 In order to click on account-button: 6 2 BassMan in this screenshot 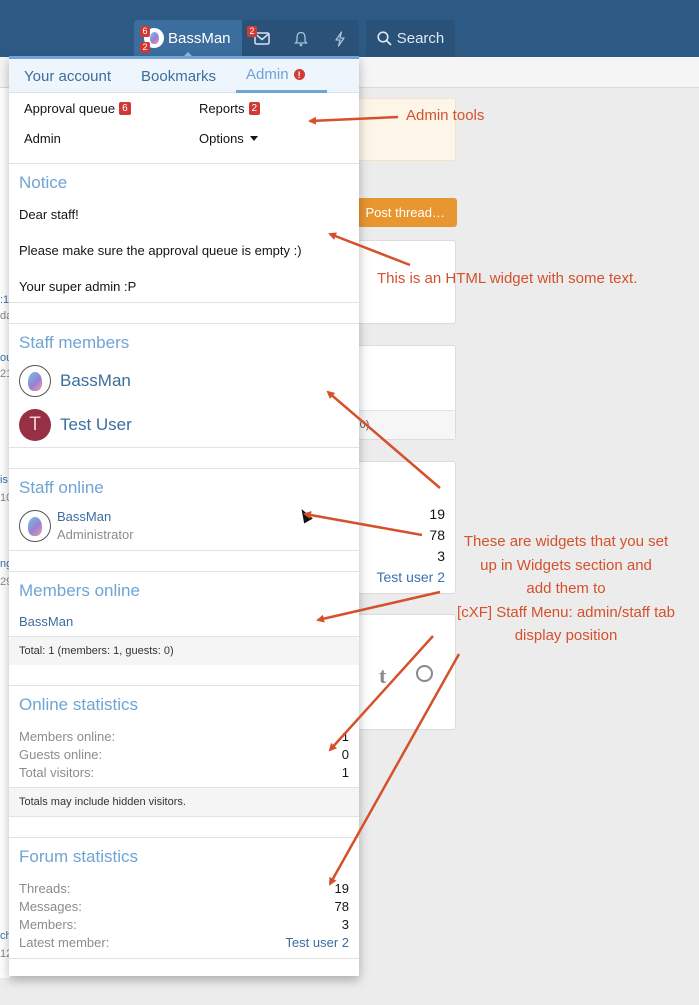, I will do `click(188, 39)`.